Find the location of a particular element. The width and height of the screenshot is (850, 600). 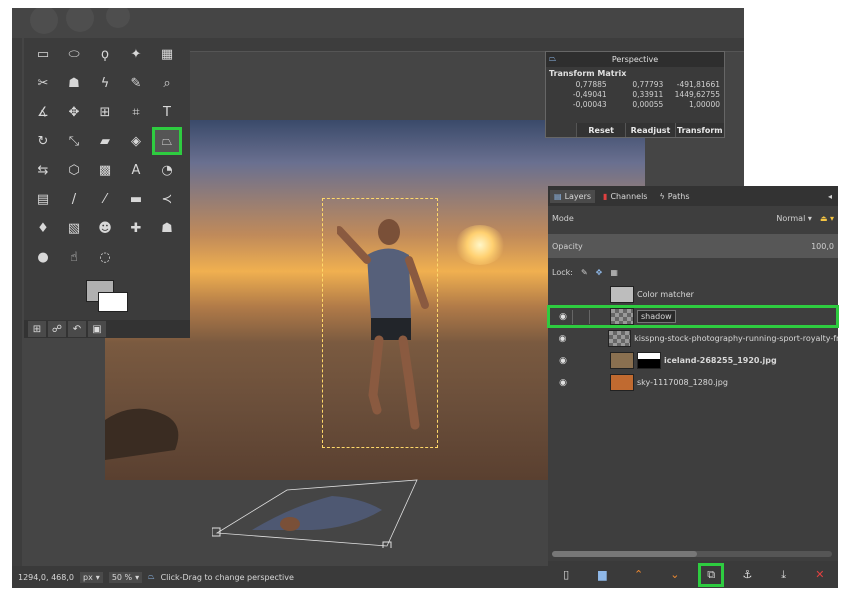

images-tab: ▣ is located at coordinates (97, 329).